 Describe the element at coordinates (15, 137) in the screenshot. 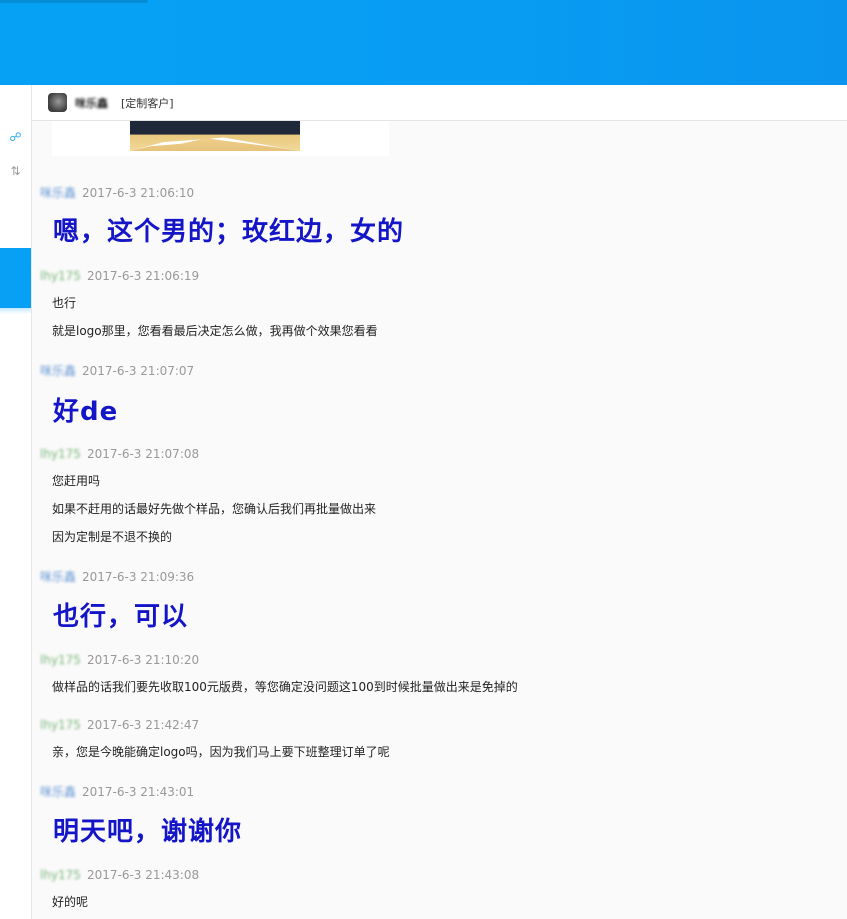

I see `share-icon: ☍` at that location.